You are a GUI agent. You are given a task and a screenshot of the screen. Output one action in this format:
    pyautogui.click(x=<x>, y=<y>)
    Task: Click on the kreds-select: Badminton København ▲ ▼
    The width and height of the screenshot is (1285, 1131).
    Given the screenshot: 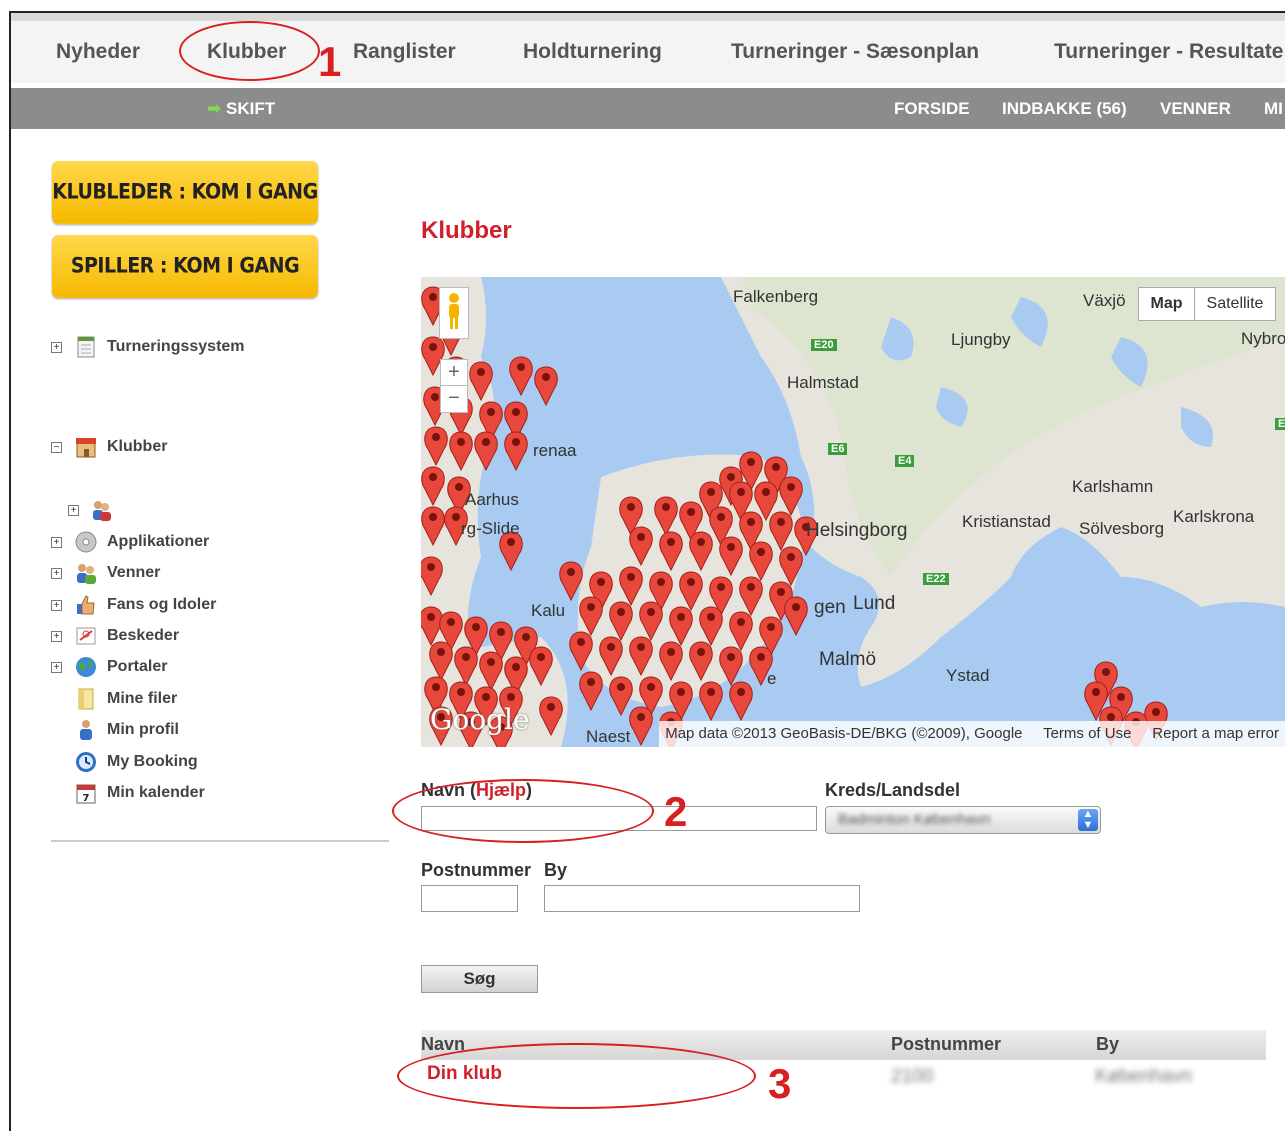 What is the action you would take?
    pyautogui.click(x=963, y=820)
    